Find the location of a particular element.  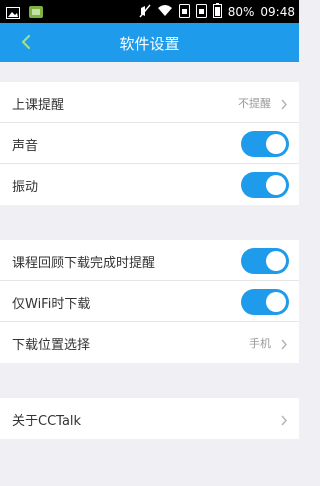

row-label: 声音 is located at coordinates (25, 146).